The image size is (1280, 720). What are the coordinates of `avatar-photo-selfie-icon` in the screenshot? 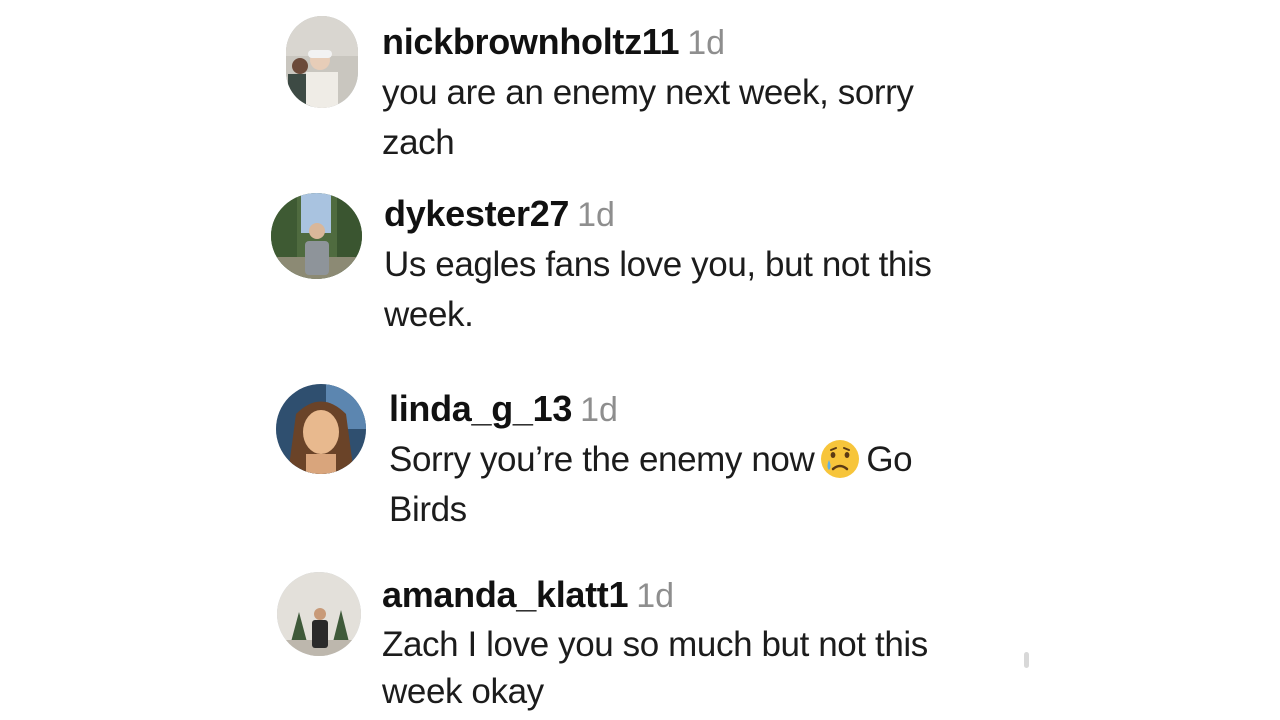 It's located at (321, 429).